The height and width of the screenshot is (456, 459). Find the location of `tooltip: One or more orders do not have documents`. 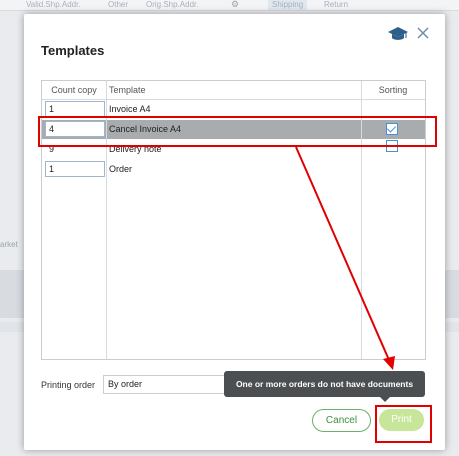

tooltip: One or more orders do not have documents is located at coordinates (324, 386).